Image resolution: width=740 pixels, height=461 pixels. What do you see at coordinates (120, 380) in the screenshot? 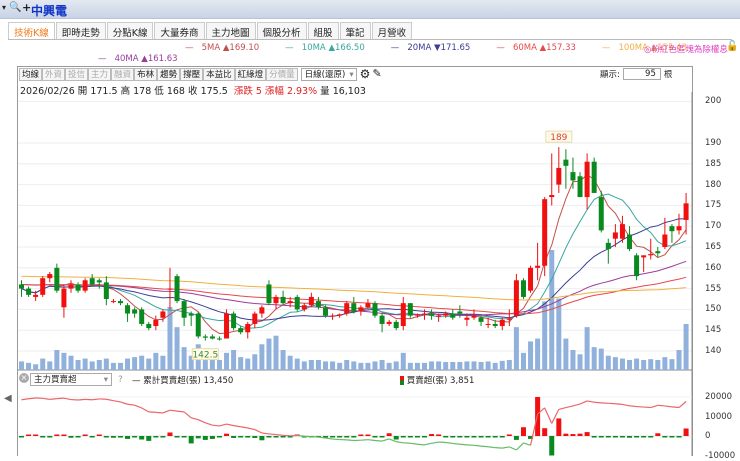
I see `help-icon: ?` at bounding box center [120, 380].